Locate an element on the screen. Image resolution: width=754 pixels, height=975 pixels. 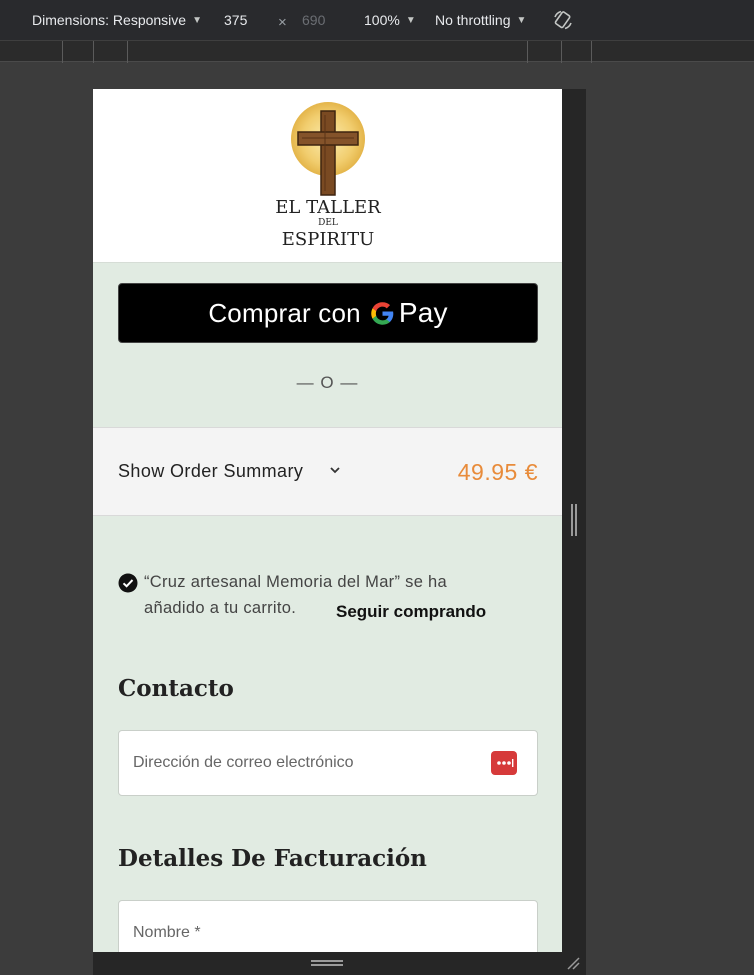
gpay-prefix: Comprar con is located at coordinates (284, 312).